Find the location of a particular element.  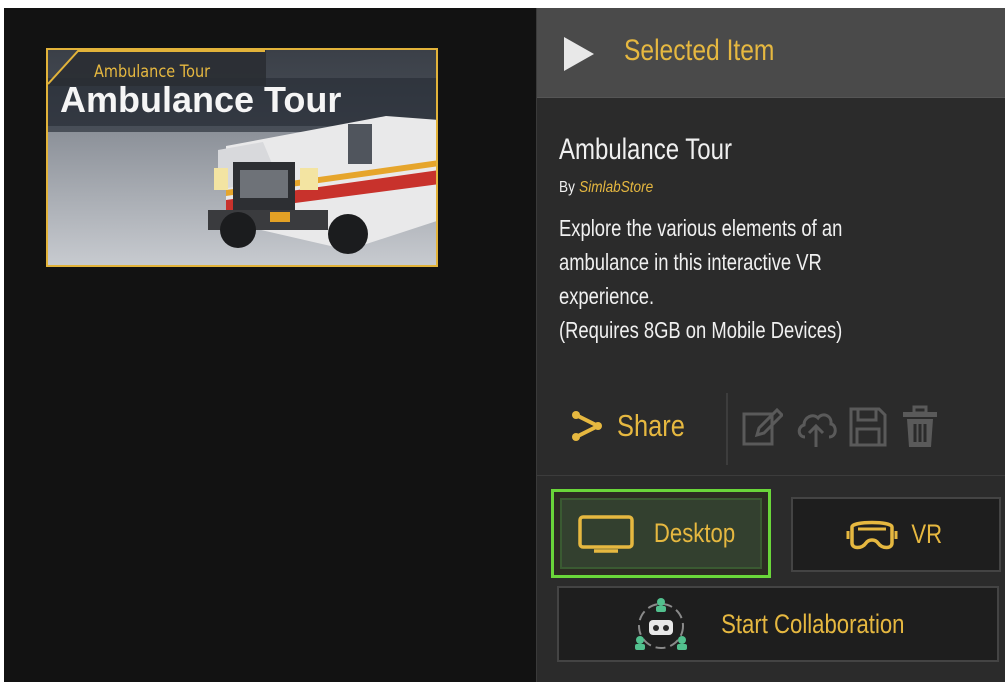

description-line: (Requires 8GB on Mobile Devices) is located at coordinates (701, 330).